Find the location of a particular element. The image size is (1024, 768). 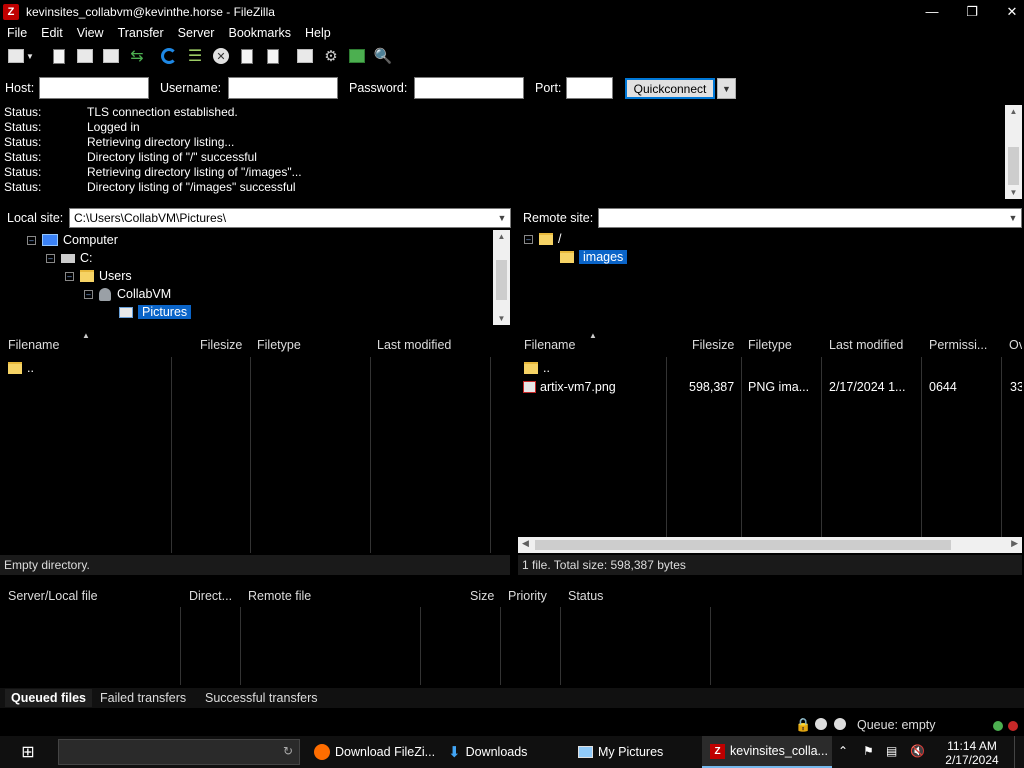

local-tree-scroll-thumb is located at coordinates (501, 280).